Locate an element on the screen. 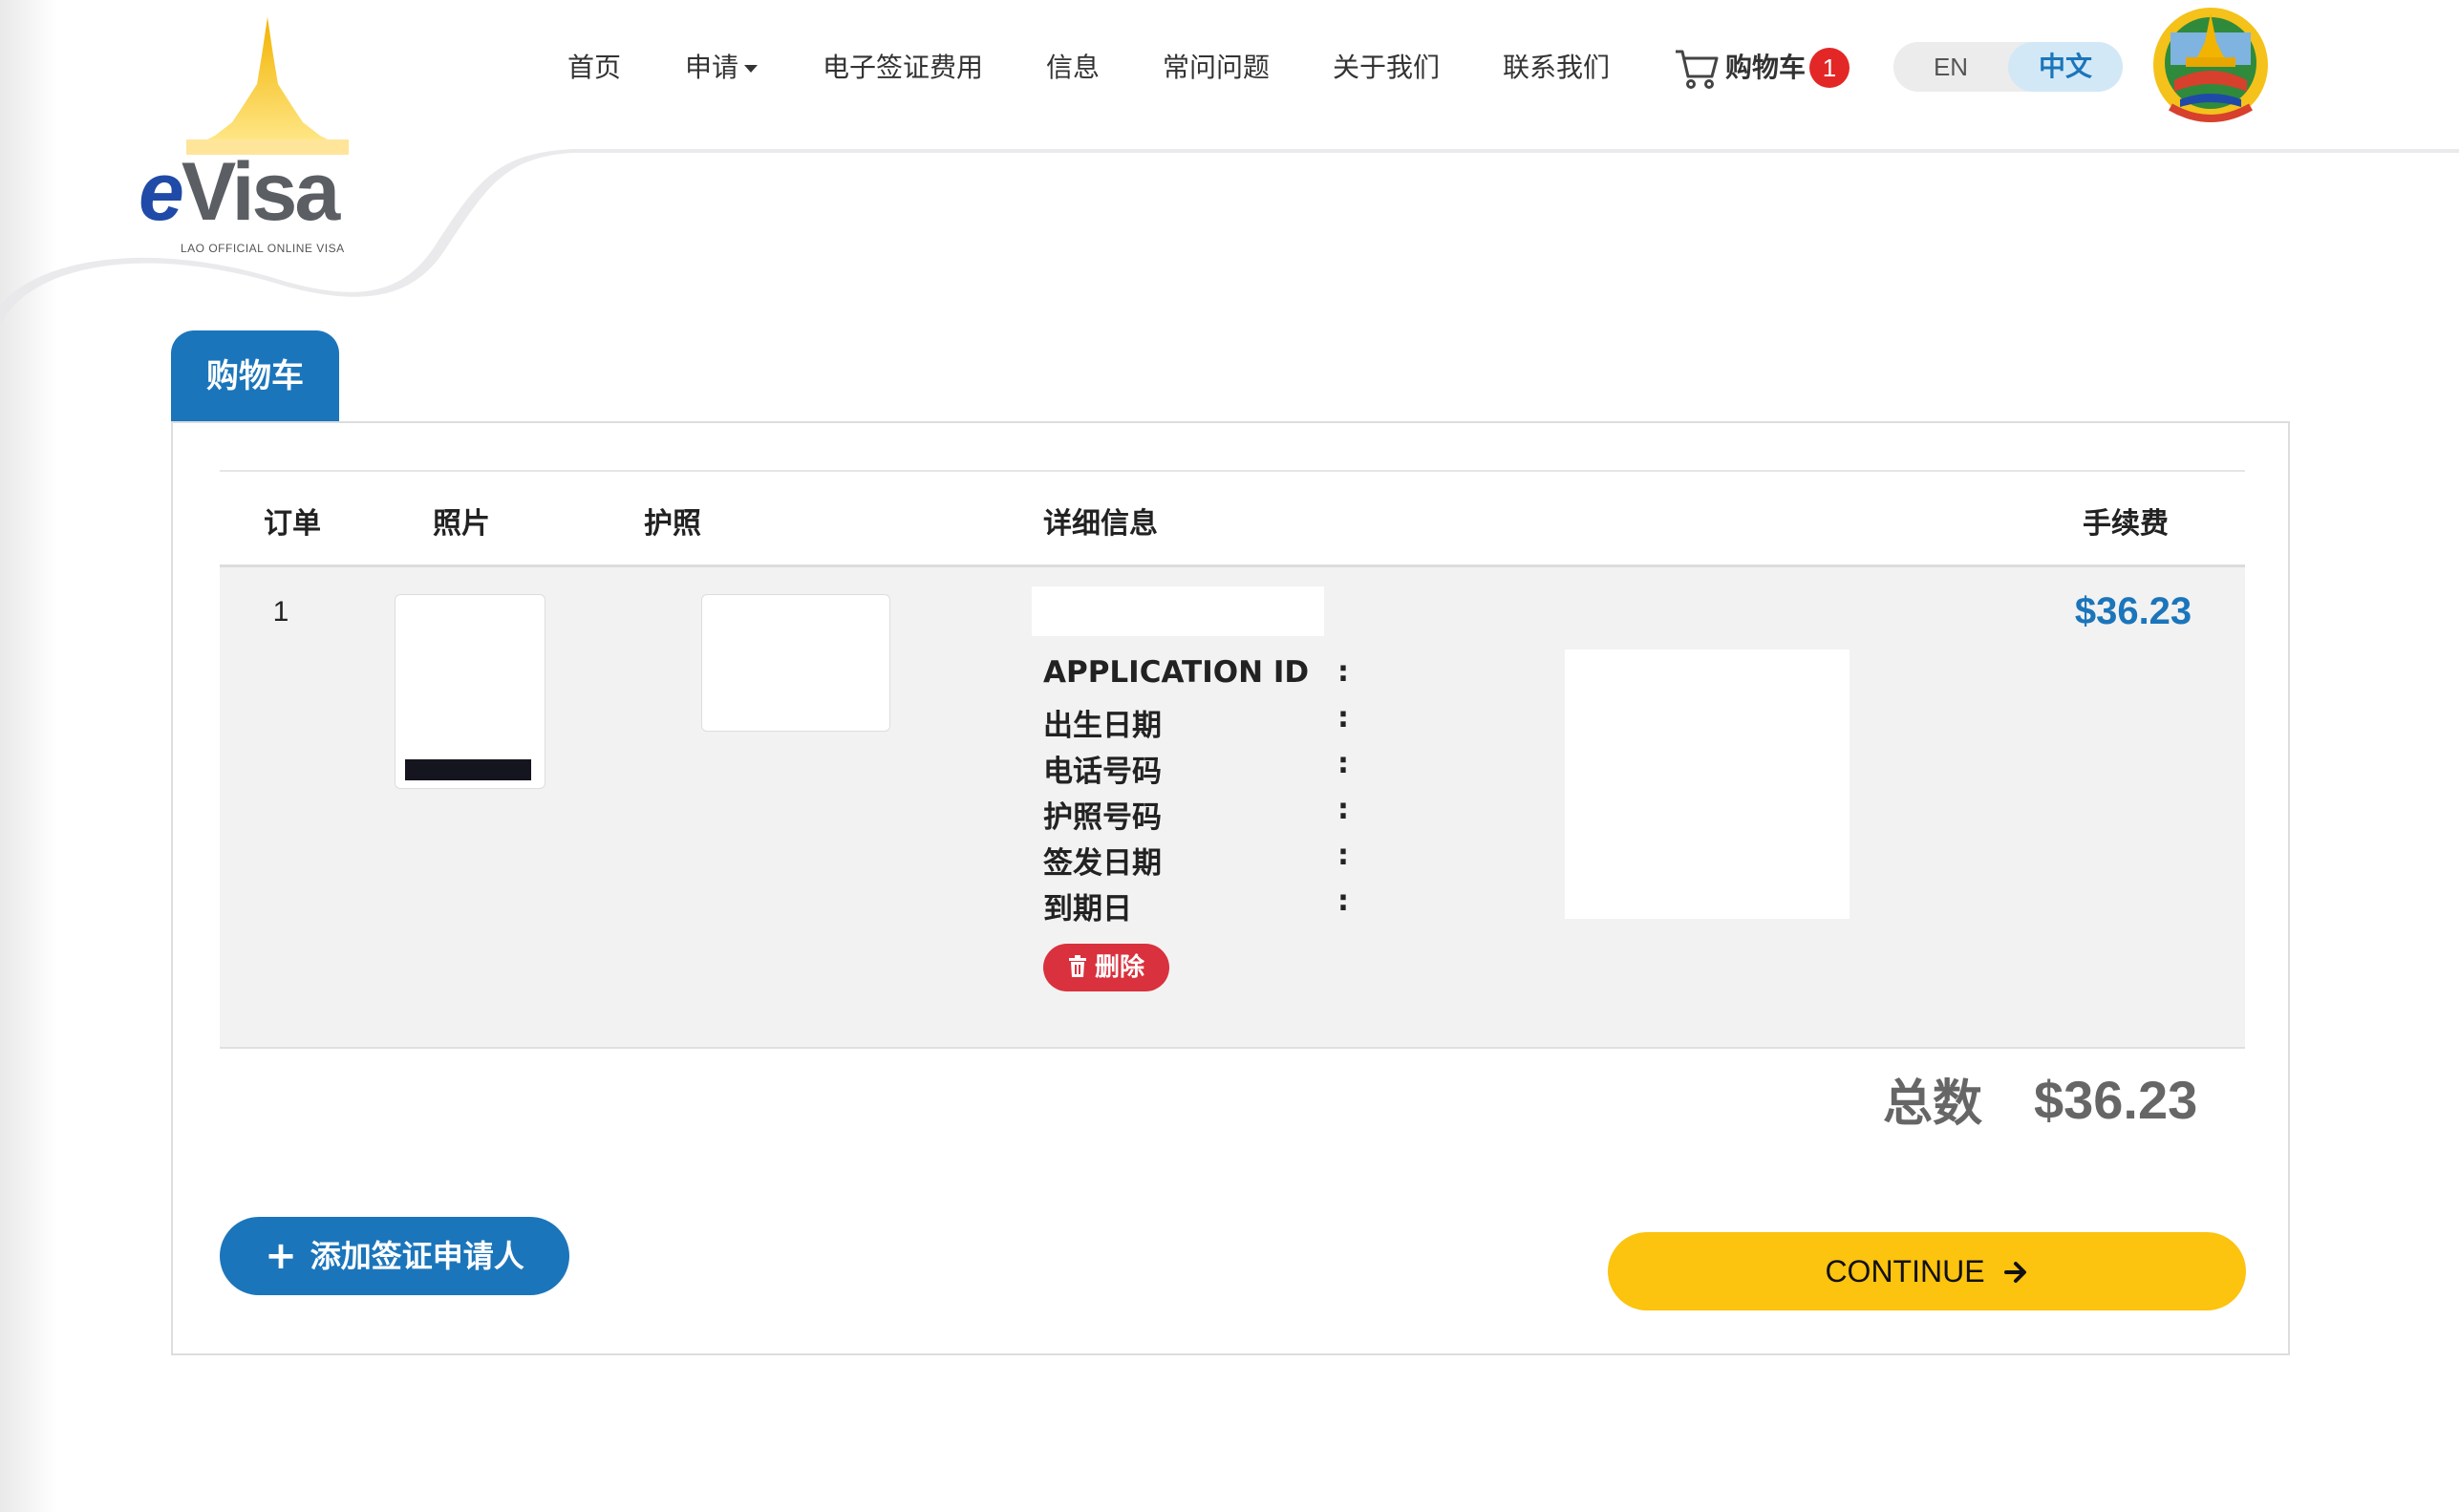 This screenshot has height=1512, width=2459. order-number: 1 is located at coordinates (280, 612).